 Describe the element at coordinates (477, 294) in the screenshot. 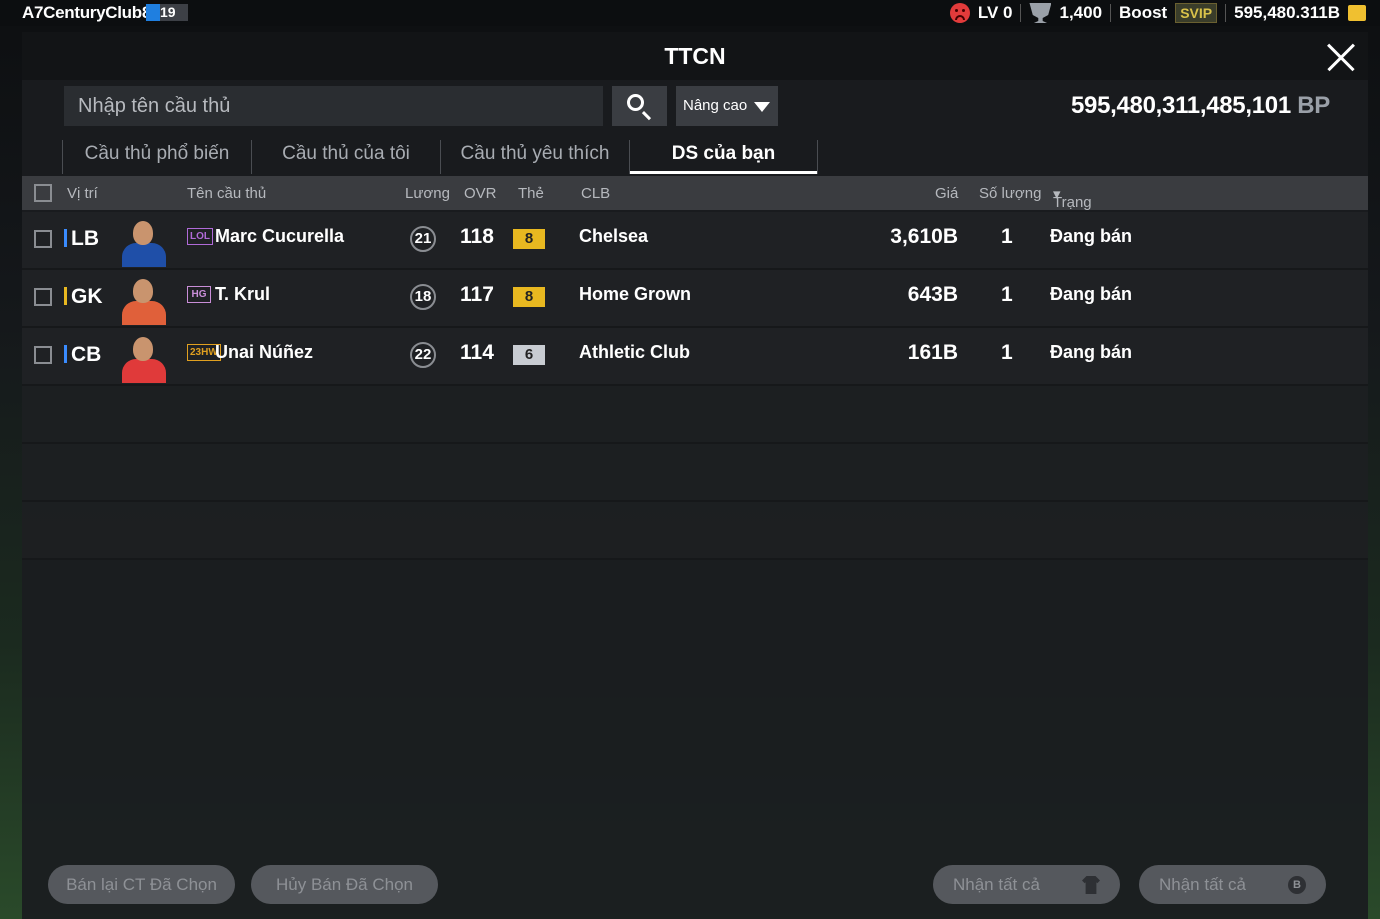

I see `player-ovr: 117` at that location.